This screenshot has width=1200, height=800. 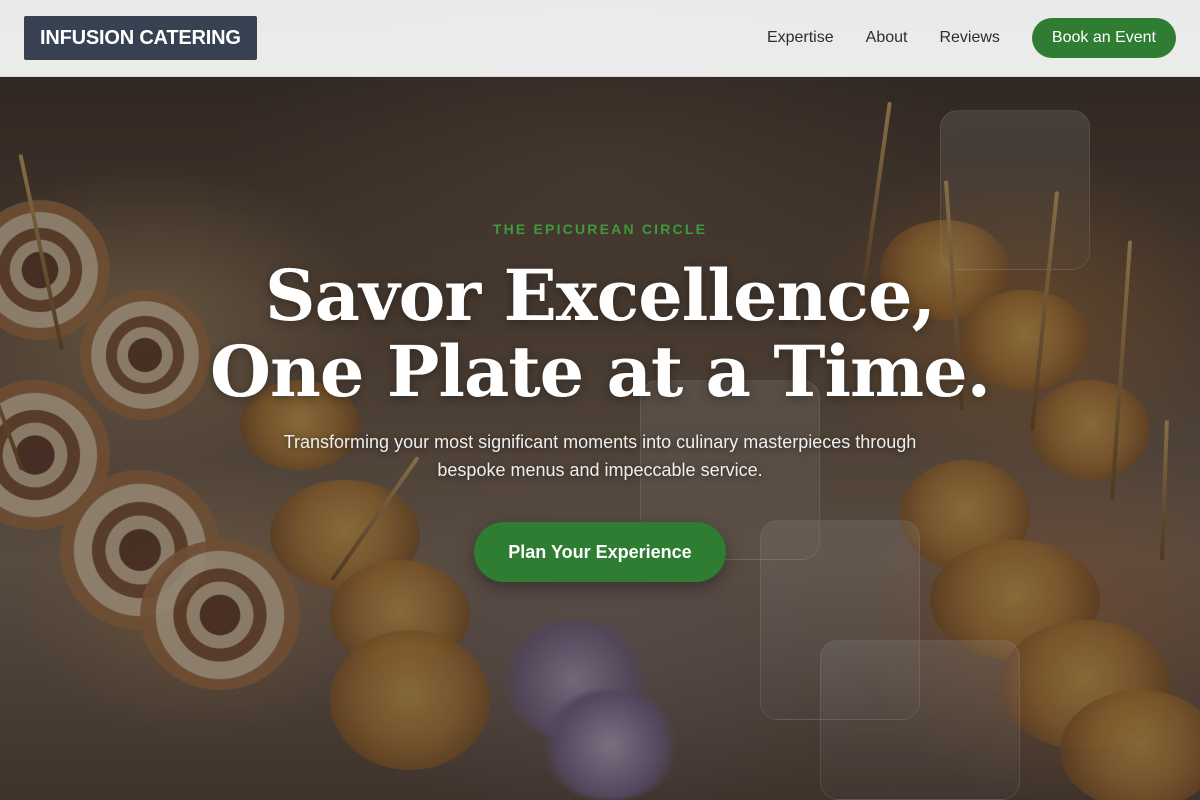 I want to click on main-nav: Expertise About Reviews Book an Event, so click(x=971, y=38).